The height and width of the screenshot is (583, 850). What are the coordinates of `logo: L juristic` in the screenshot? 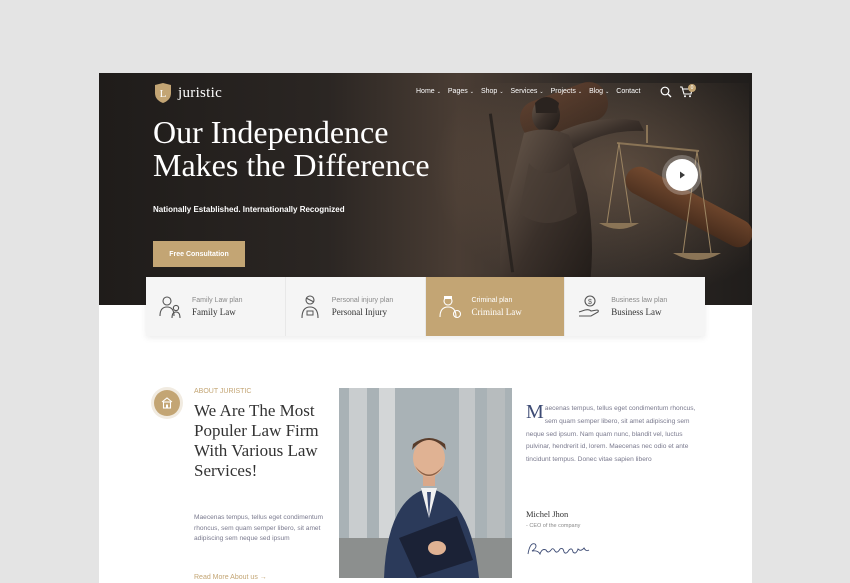 It's located at (187, 93).